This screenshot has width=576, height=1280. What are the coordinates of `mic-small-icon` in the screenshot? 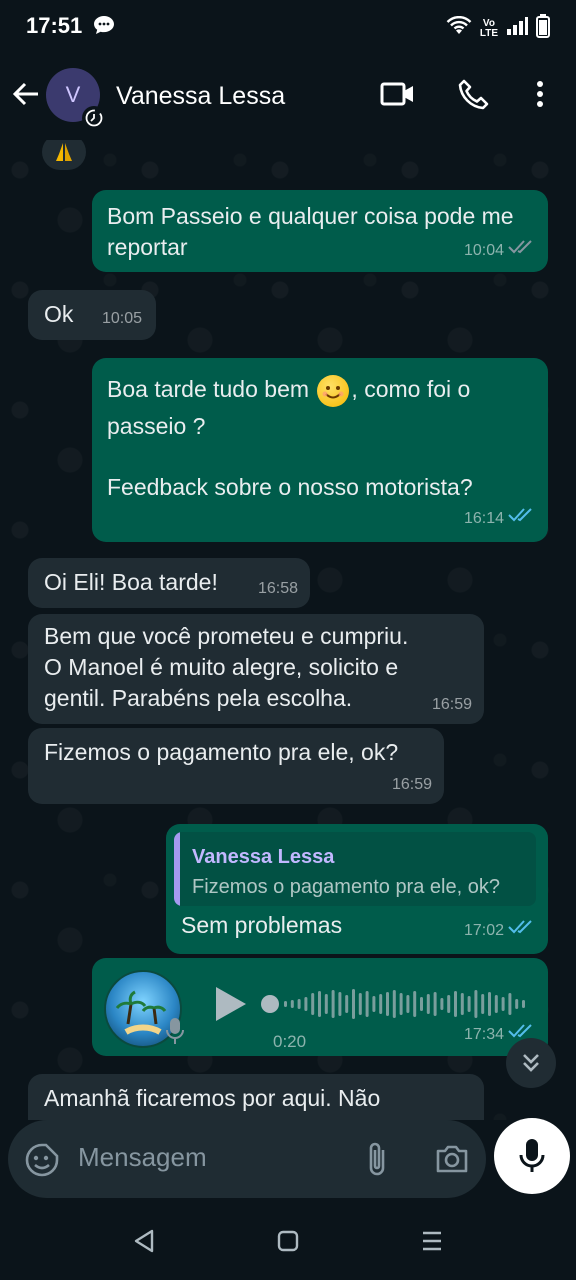 It's located at (175, 1035).